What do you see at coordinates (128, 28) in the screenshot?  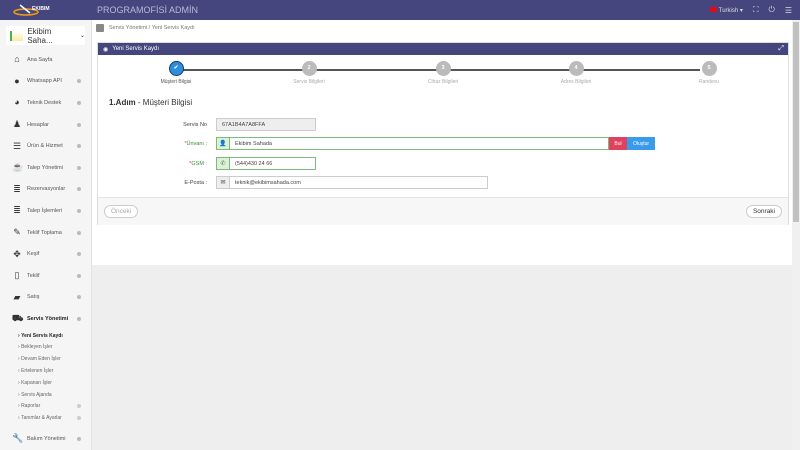 I see `breadcrumb-item: Servis Yönetimi` at bounding box center [128, 28].